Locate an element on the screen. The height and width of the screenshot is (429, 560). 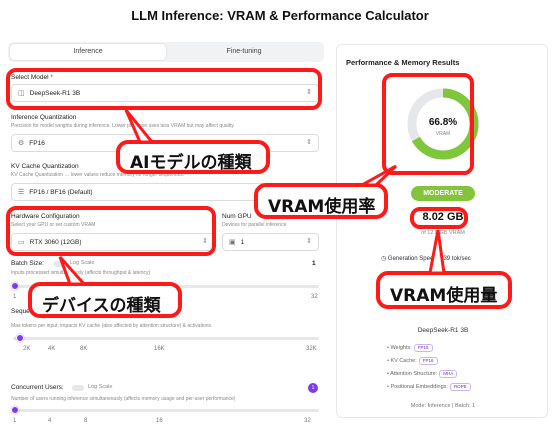
concurrent-slider-thumb is located at coordinates (15, 410).